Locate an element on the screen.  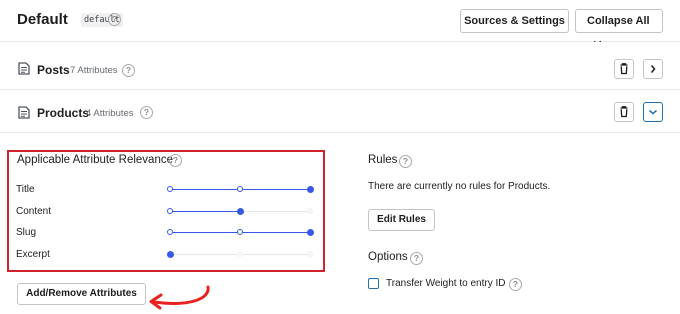
sources-settings-label: Sources & Settings is located at coordinates (514, 21).